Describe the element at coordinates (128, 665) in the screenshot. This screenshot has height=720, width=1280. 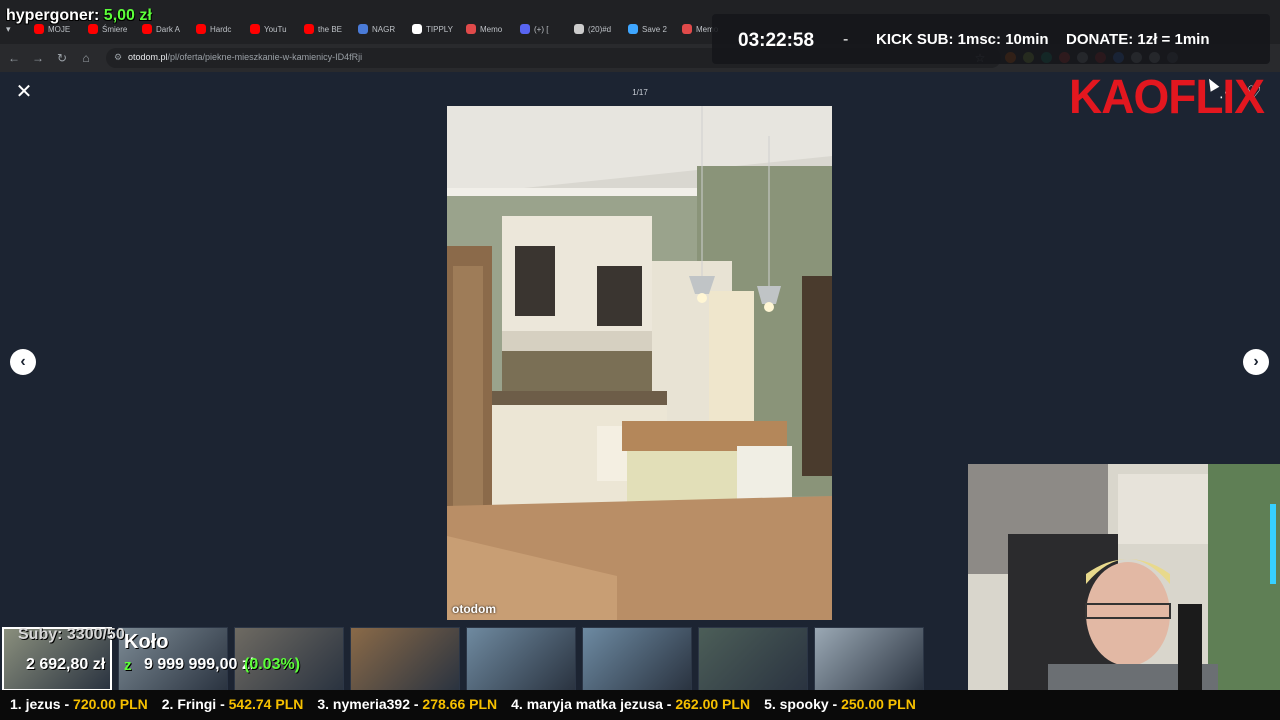
I see `goal-separator: z` at that location.